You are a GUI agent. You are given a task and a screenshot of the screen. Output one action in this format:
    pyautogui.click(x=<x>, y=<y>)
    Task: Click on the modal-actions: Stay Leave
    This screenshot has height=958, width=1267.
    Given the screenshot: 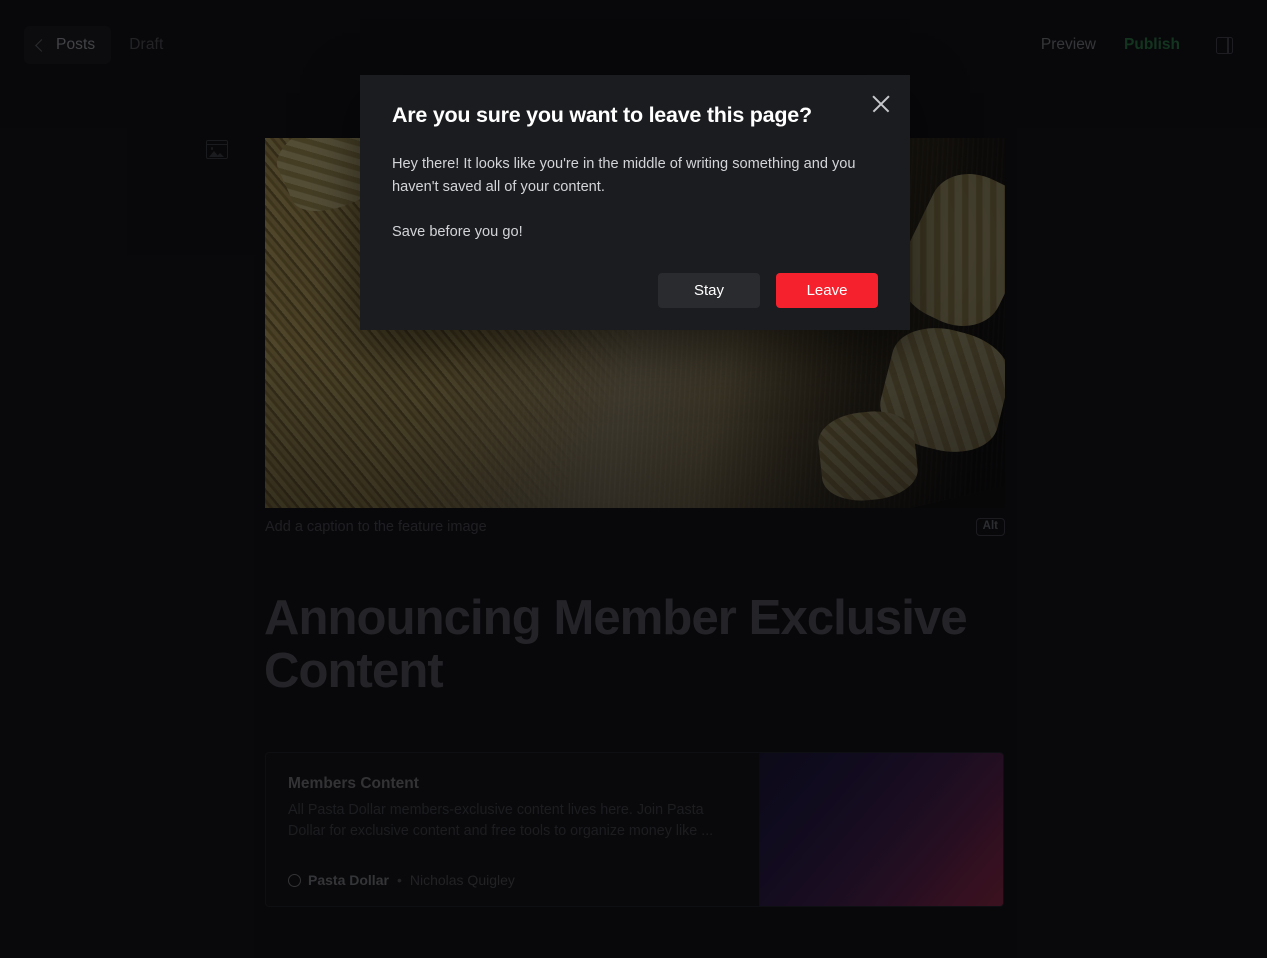 What is the action you would take?
    pyautogui.click(x=768, y=290)
    